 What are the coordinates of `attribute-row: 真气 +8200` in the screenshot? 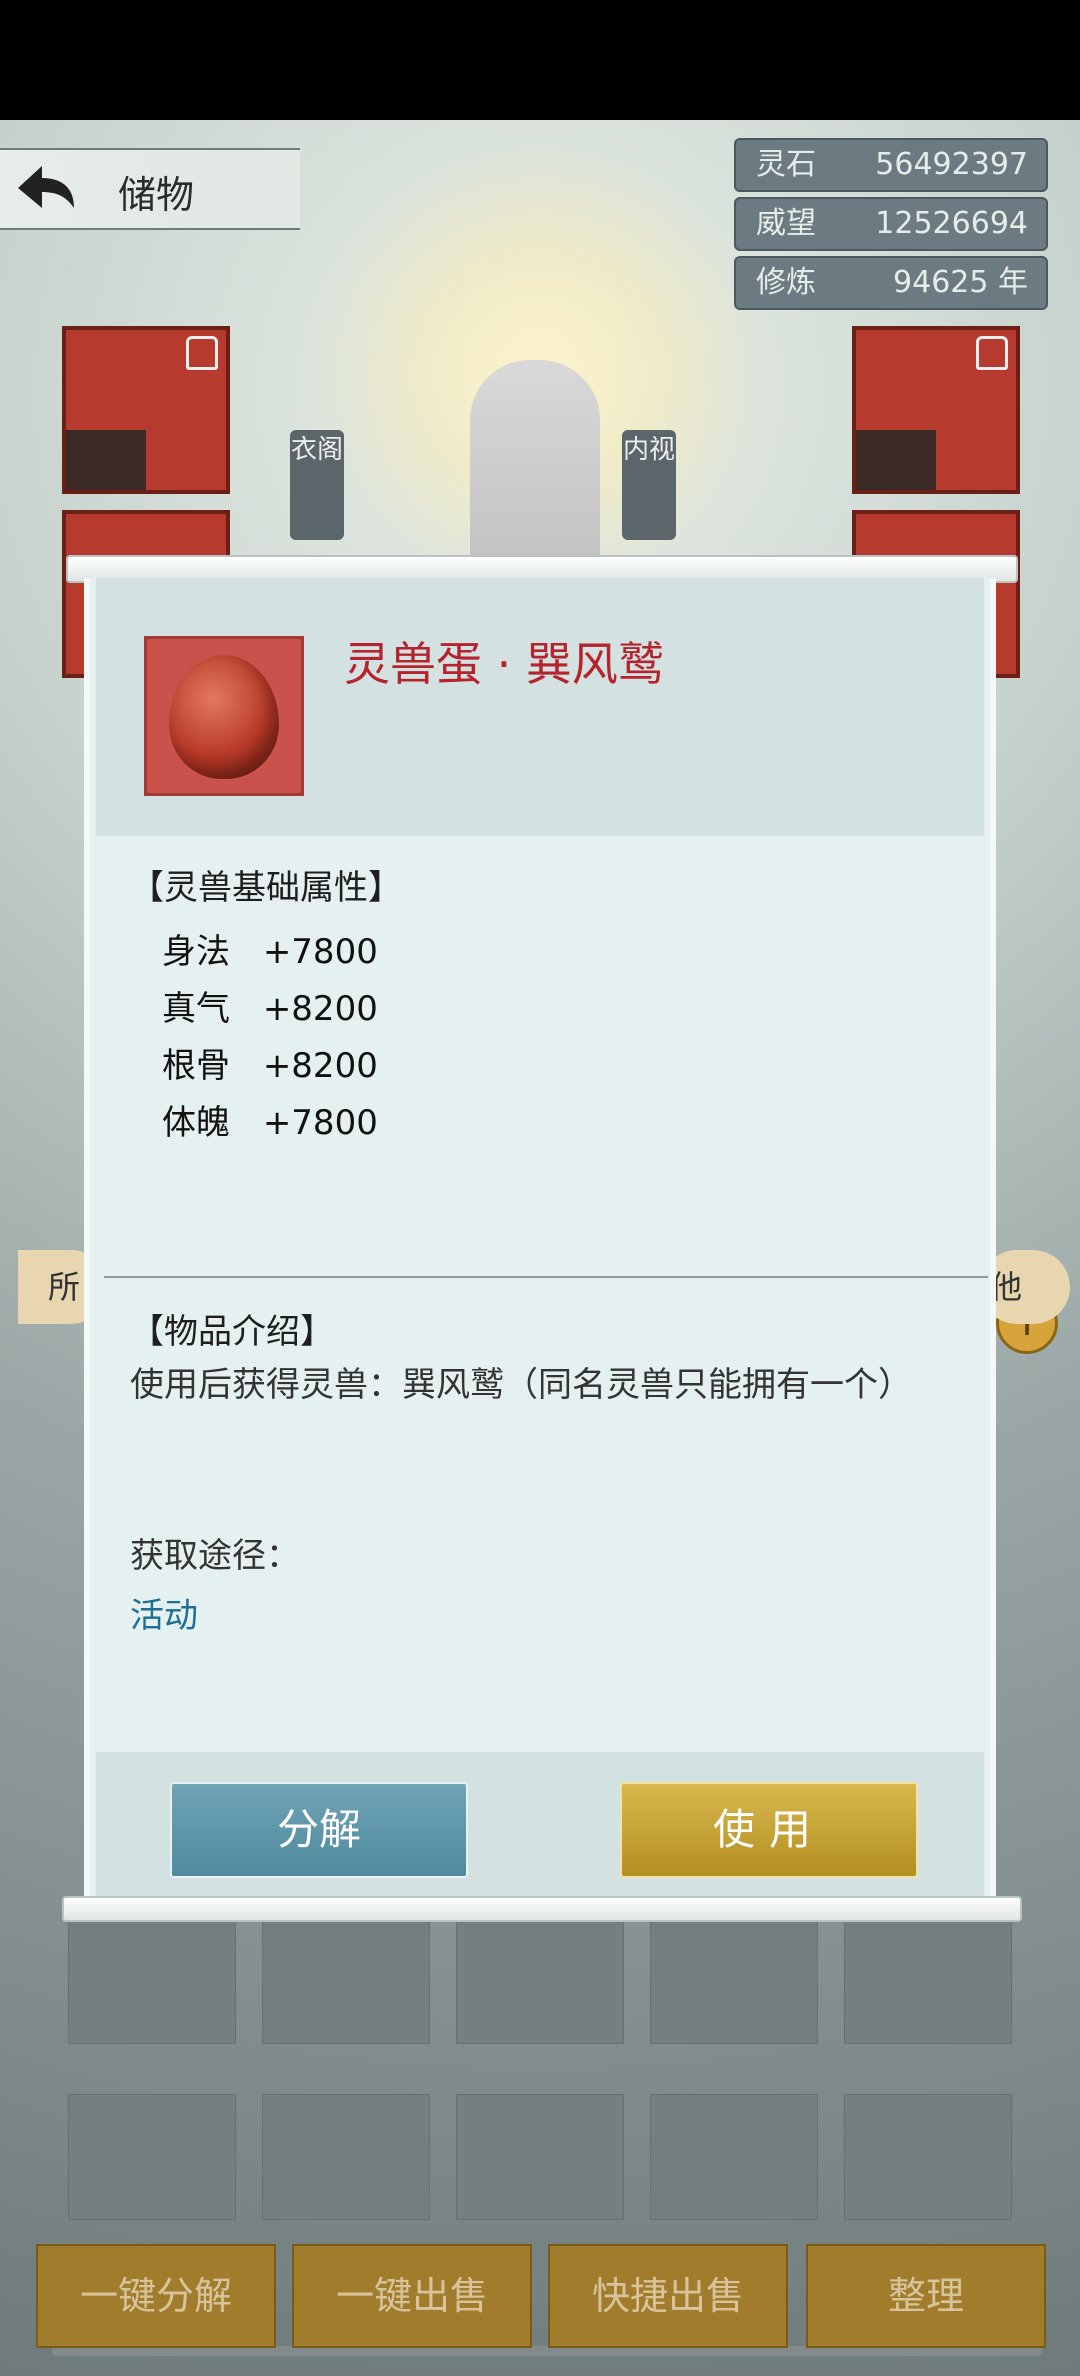 It's located at (270, 1005).